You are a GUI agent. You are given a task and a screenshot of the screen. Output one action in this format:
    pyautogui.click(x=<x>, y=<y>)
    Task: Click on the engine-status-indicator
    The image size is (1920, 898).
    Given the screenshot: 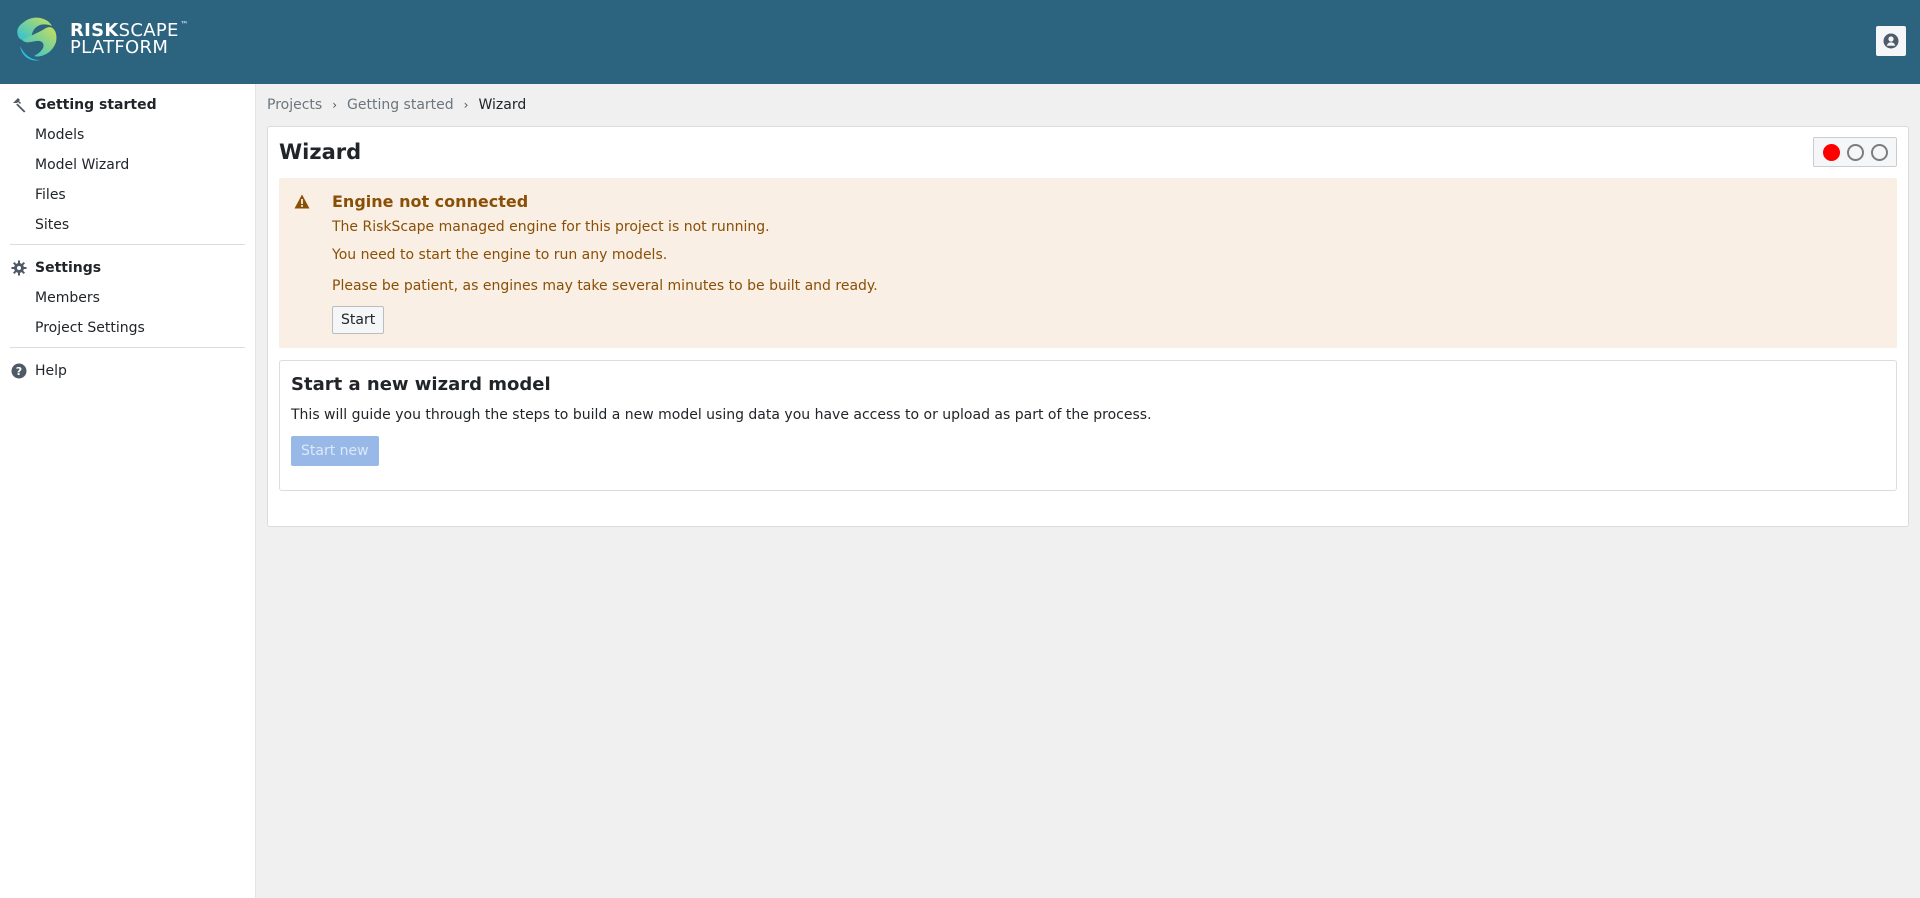 What is the action you would take?
    pyautogui.click(x=1855, y=152)
    